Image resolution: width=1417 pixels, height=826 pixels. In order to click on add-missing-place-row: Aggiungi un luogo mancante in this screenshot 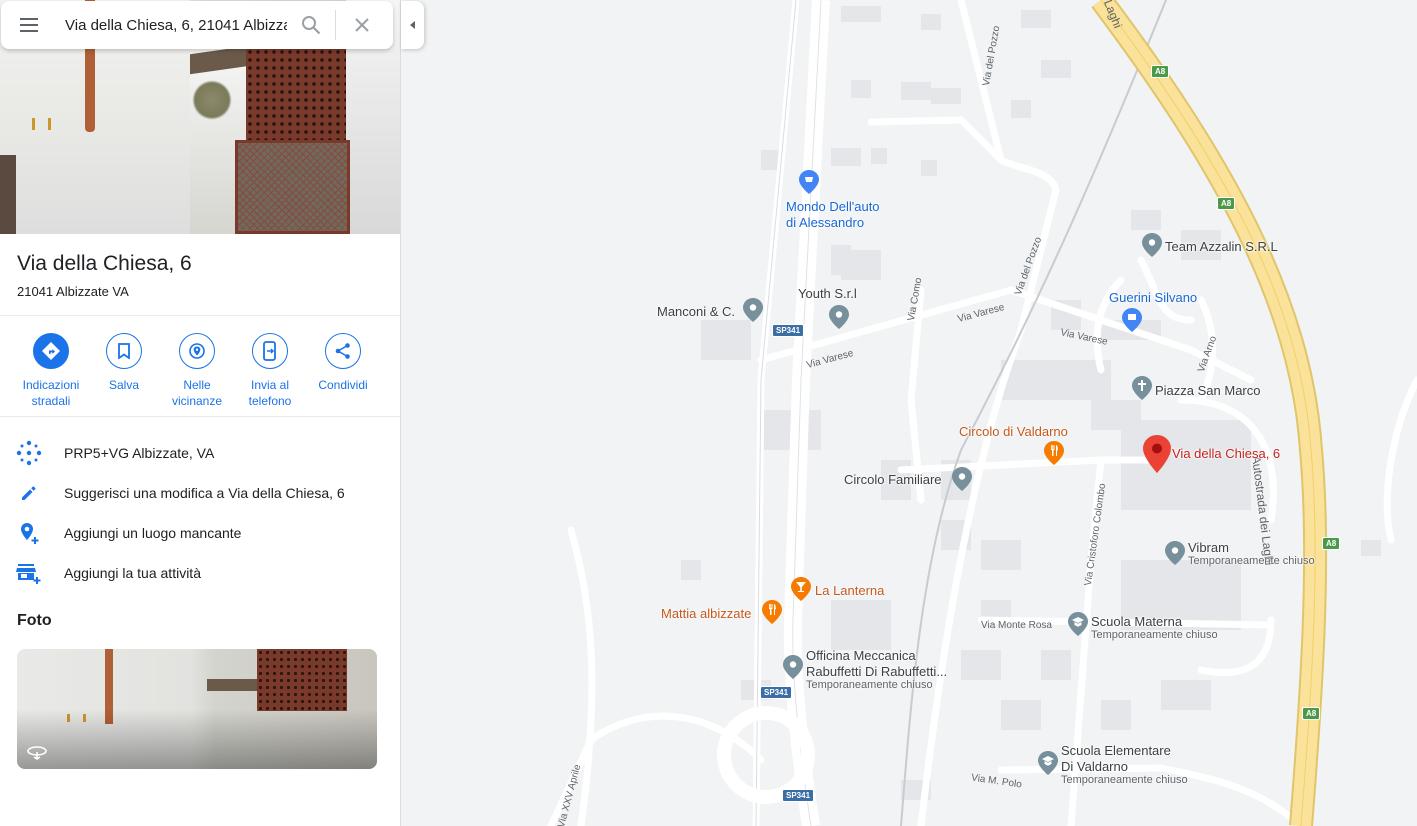, I will do `click(200, 533)`.